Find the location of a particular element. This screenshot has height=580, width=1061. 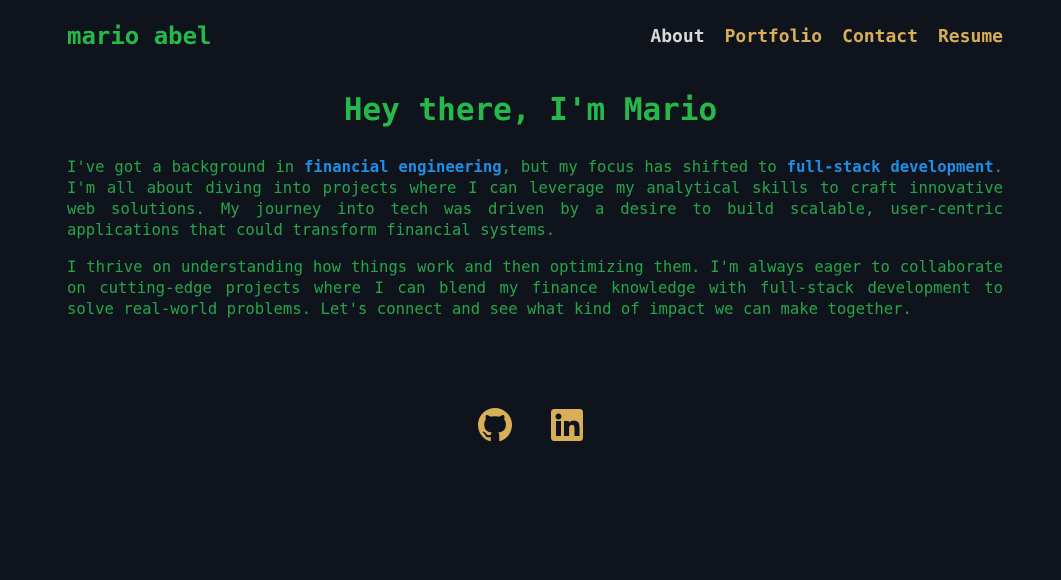

social-links is located at coordinates (530, 425).